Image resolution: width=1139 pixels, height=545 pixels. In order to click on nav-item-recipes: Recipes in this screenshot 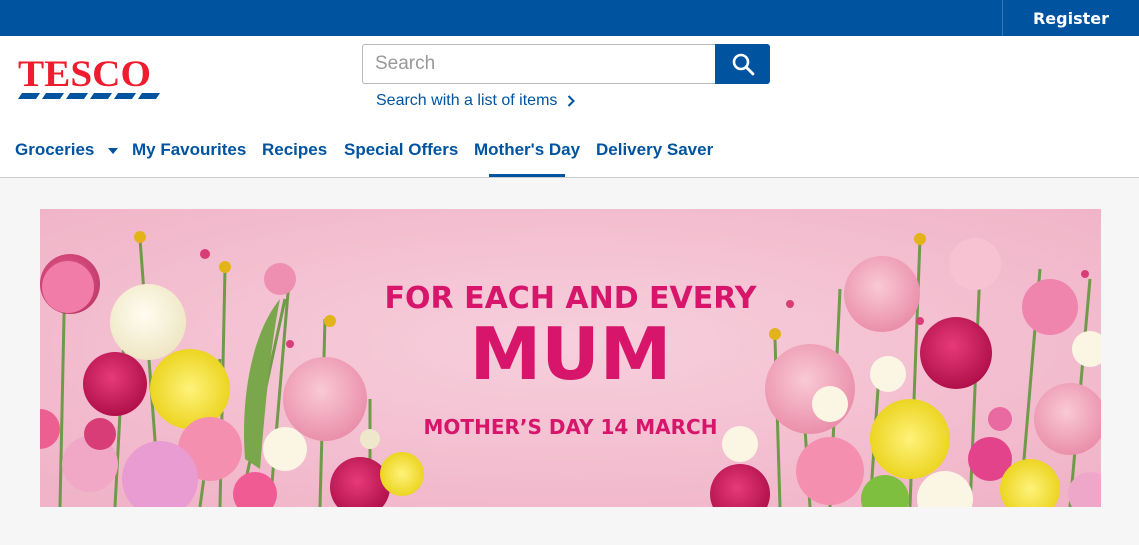, I will do `click(294, 150)`.